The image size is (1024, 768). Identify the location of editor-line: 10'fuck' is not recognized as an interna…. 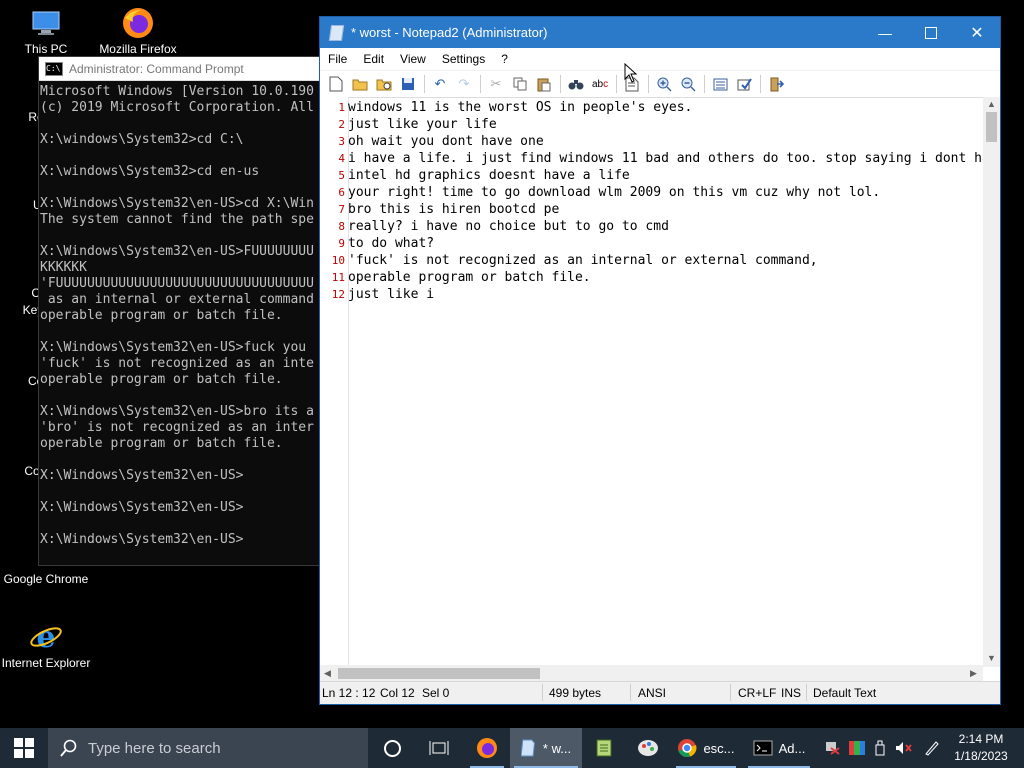
(660, 260).